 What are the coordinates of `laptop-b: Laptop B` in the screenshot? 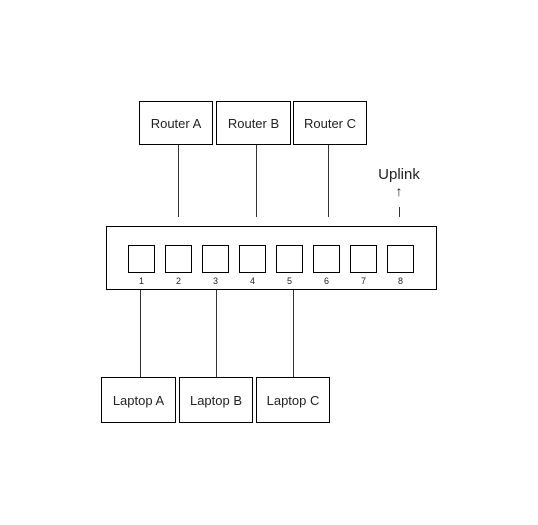 It's located at (216, 400).